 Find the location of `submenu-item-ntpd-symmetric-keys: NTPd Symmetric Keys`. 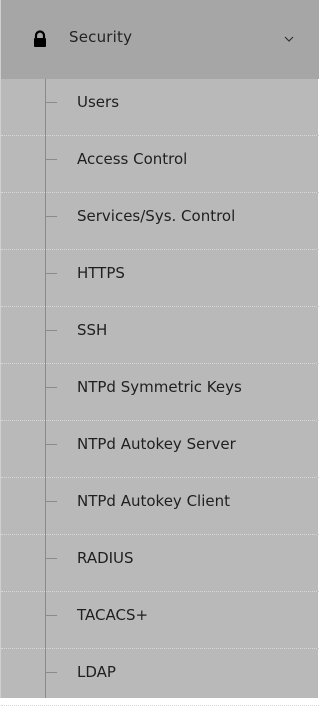

submenu-item-ntpd-symmetric-keys: NTPd Symmetric Keys is located at coordinates (160, 392).